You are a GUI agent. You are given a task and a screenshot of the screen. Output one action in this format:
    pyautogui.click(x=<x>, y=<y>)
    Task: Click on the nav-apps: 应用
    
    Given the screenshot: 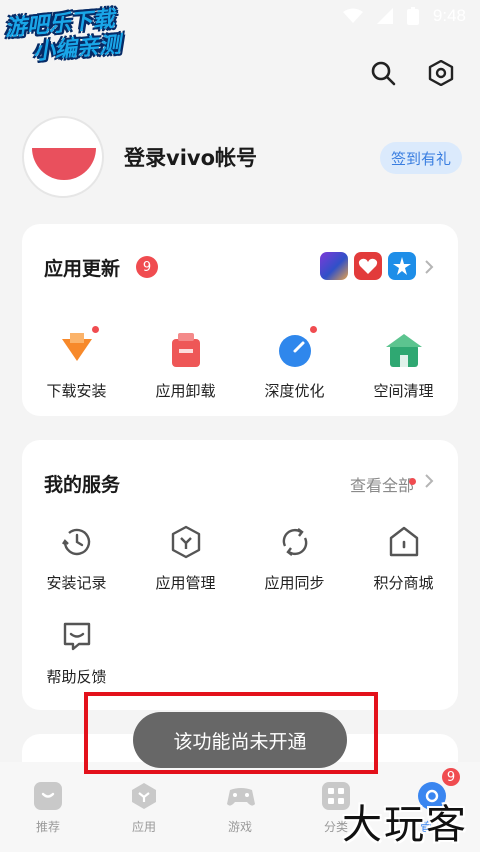 What is the action you would take?
    pyautogui.click(x=144, y=807)
    